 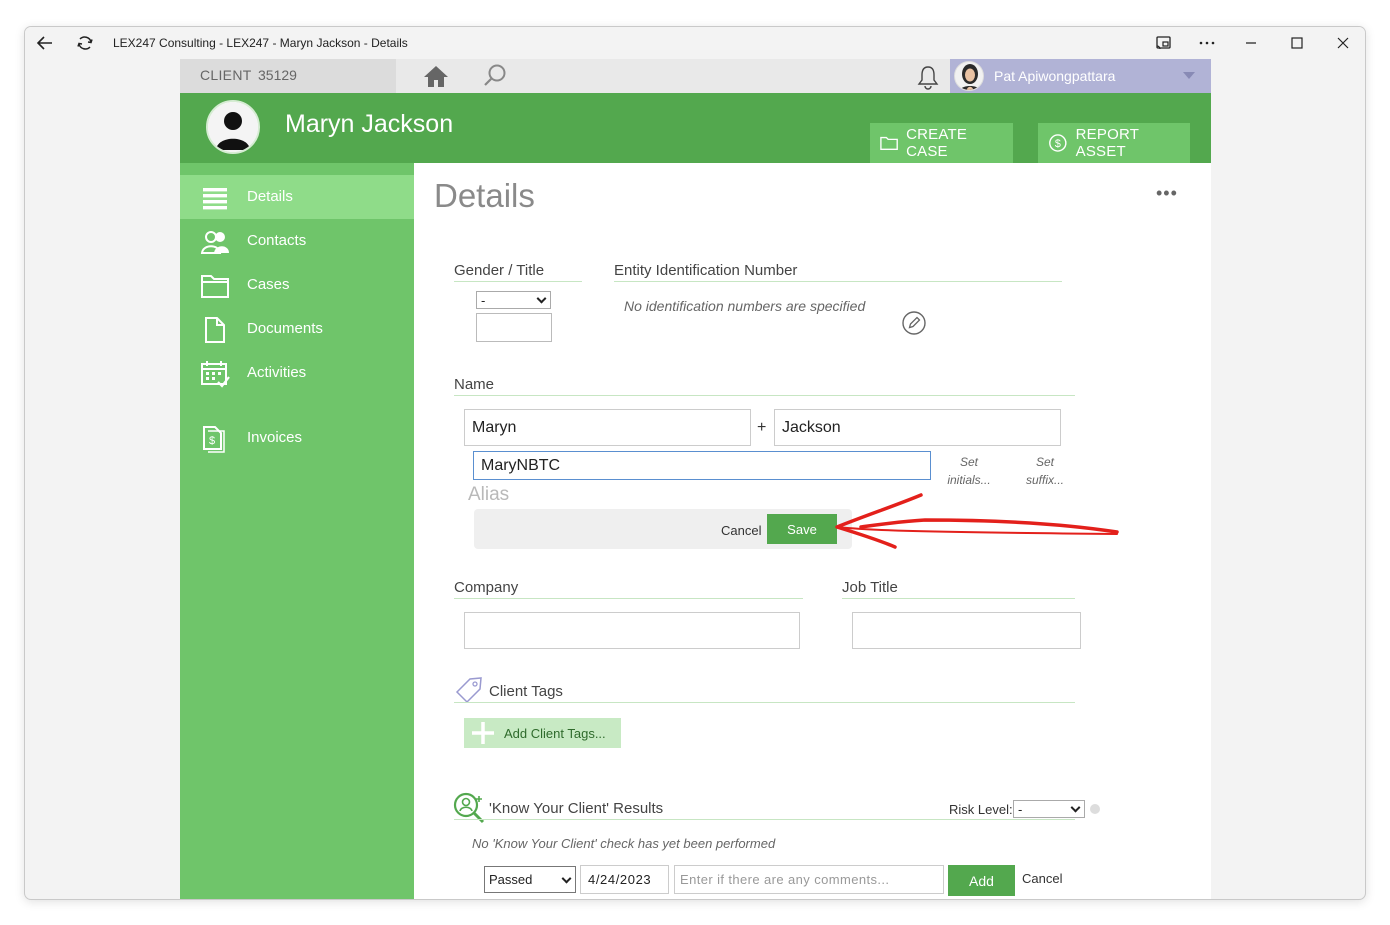 What do you see at coordinates (969, 76) in the screenshot?
I see `user-avatar` at bounding box center [969, 76].